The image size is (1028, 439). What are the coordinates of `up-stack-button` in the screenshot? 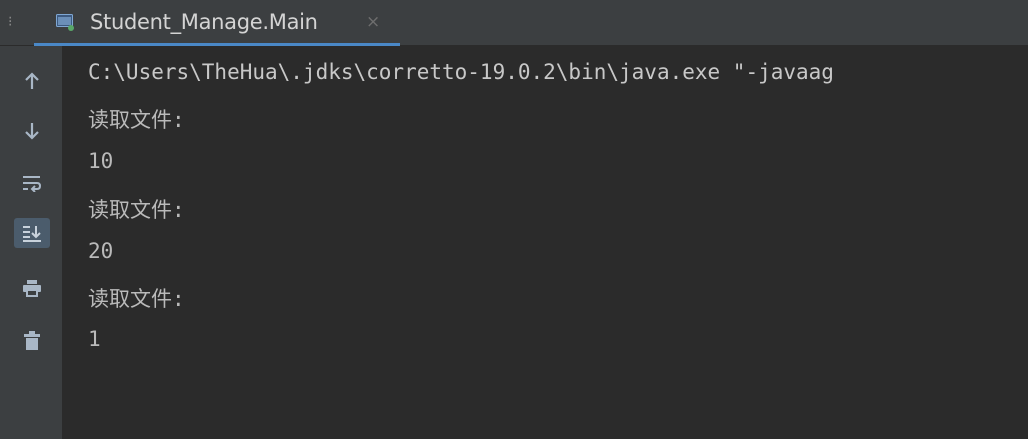 It's located at (32, 81).